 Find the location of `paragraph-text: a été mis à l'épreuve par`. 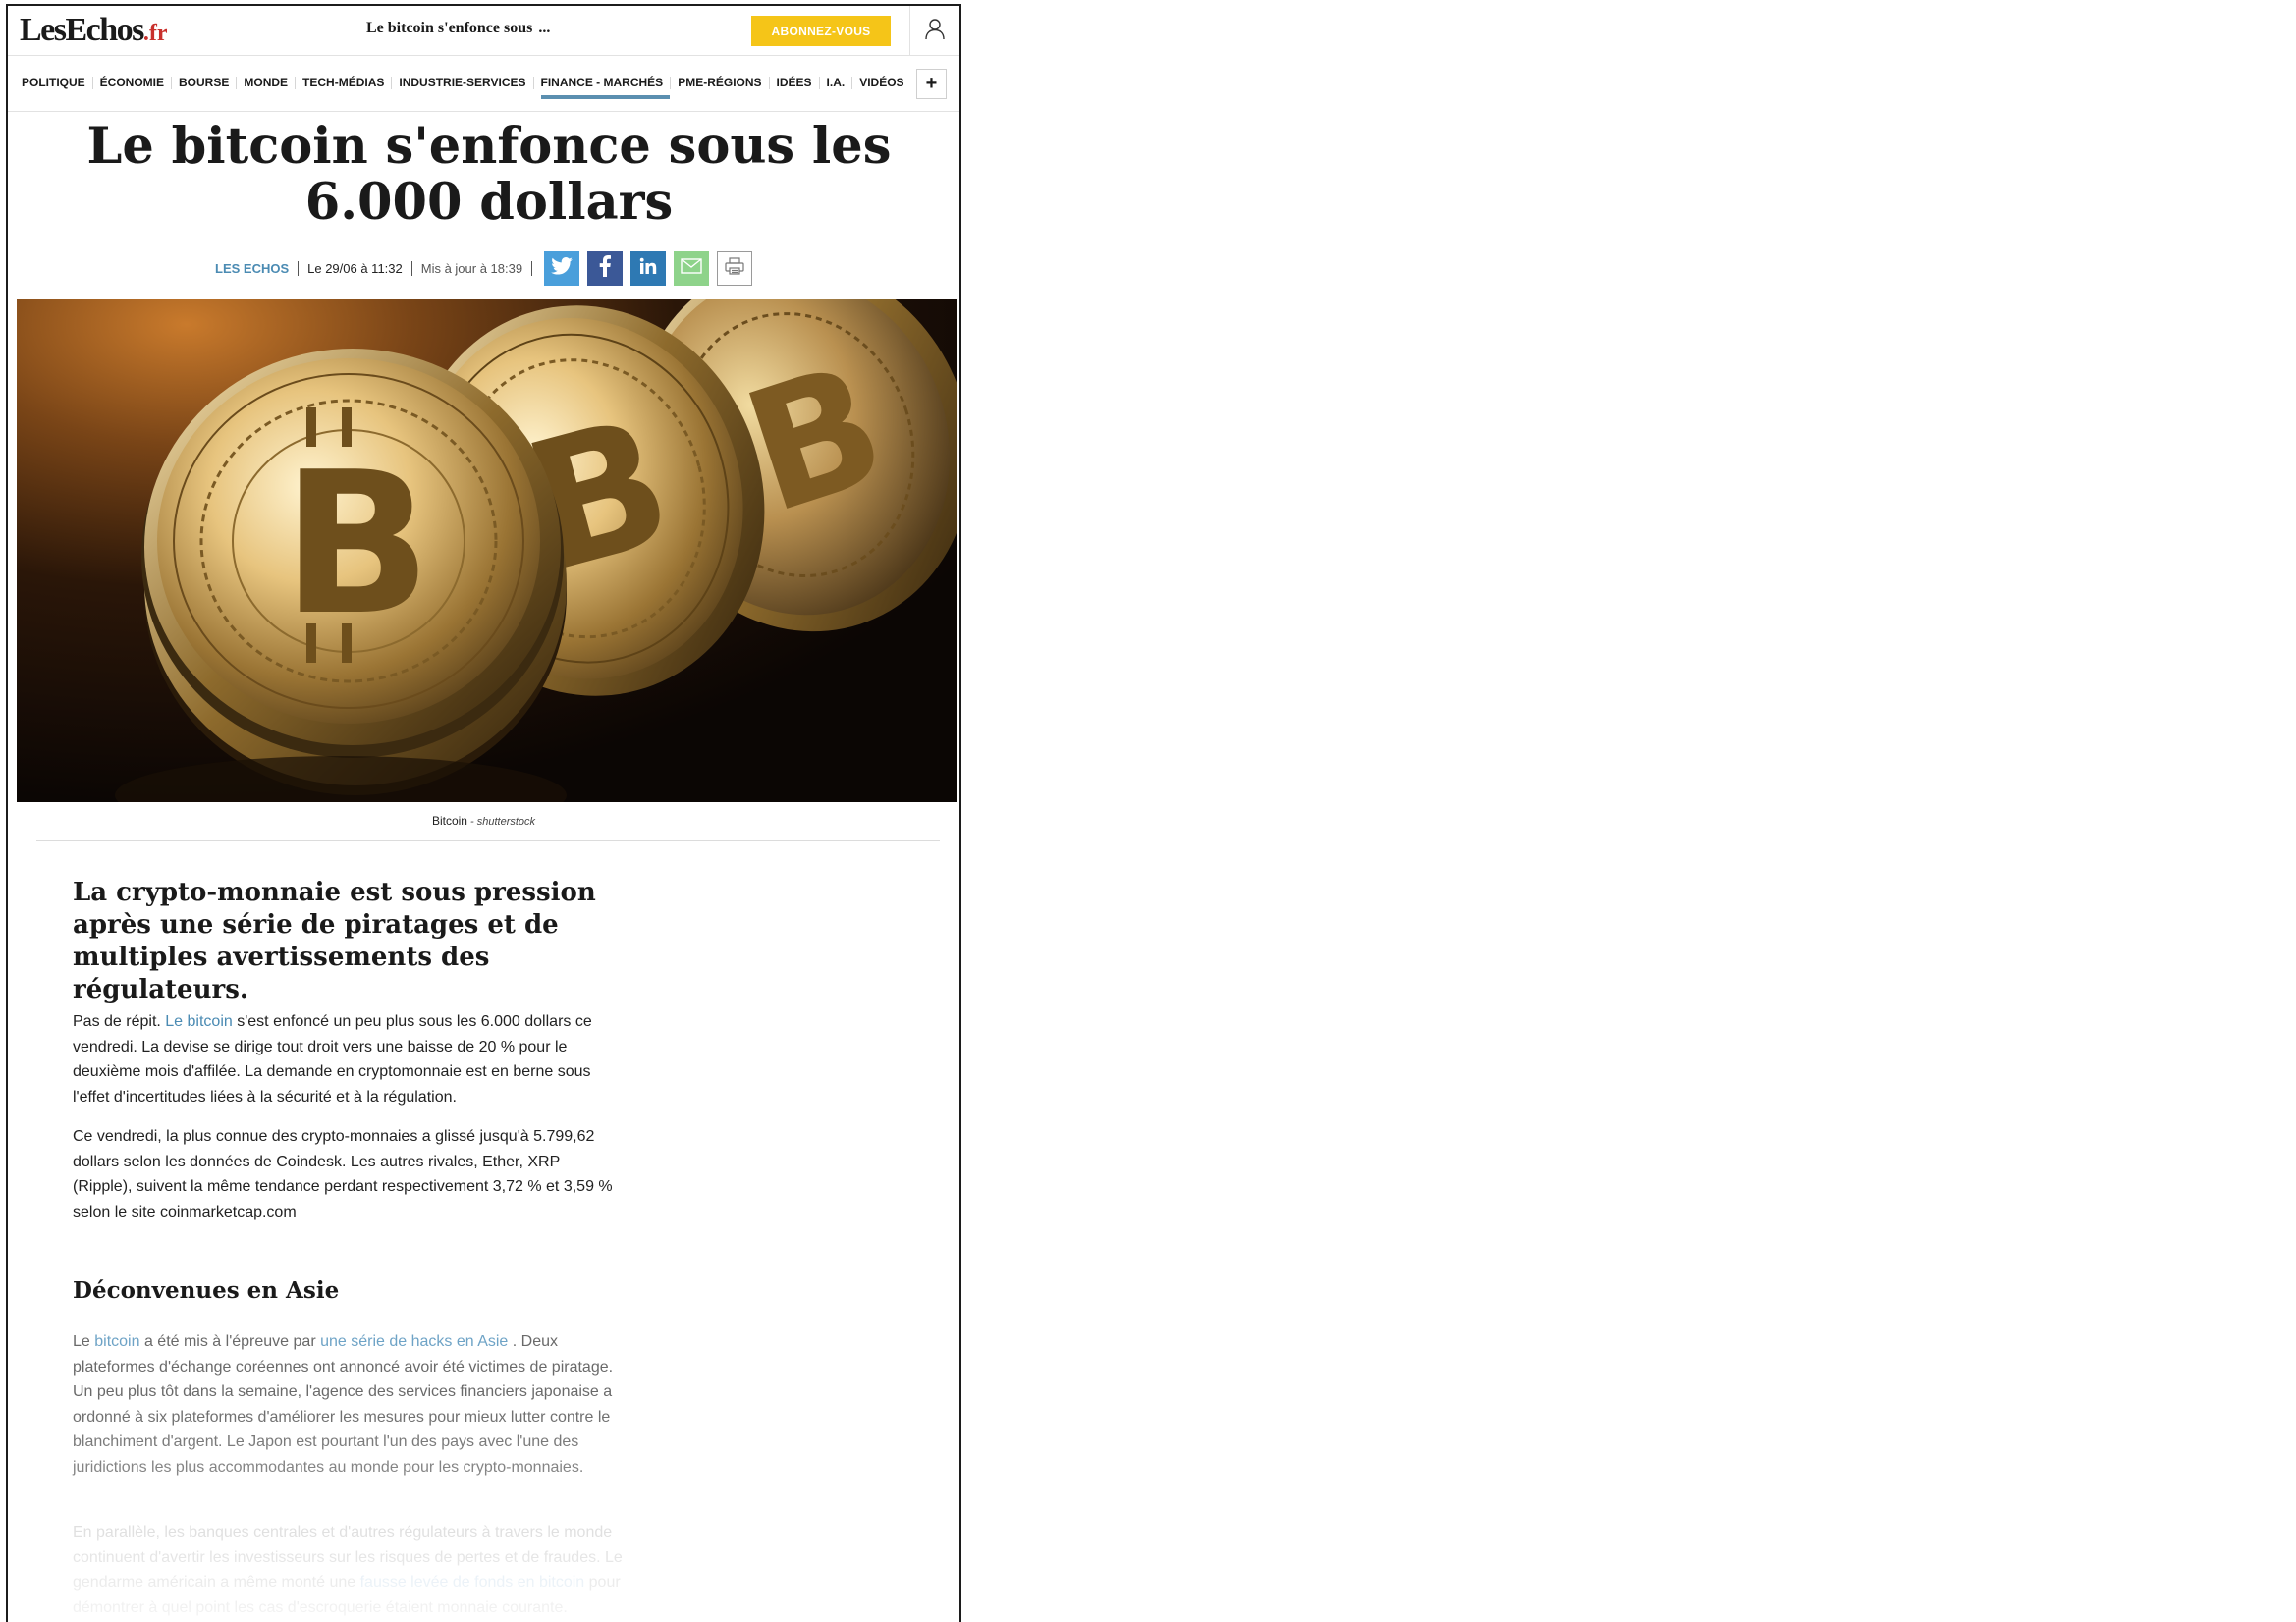

paragraph-text: a été mis à l'épreuve par is located at coordinates (230, 1341).